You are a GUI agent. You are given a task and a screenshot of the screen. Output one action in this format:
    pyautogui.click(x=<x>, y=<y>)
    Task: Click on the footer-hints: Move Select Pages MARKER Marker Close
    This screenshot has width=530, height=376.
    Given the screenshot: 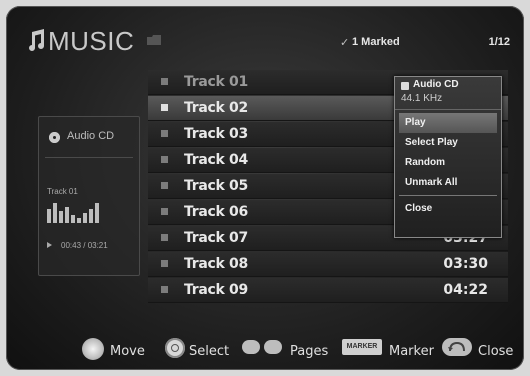 What is the action you would take?
    pyautogui.click(x=265, y=348)
    